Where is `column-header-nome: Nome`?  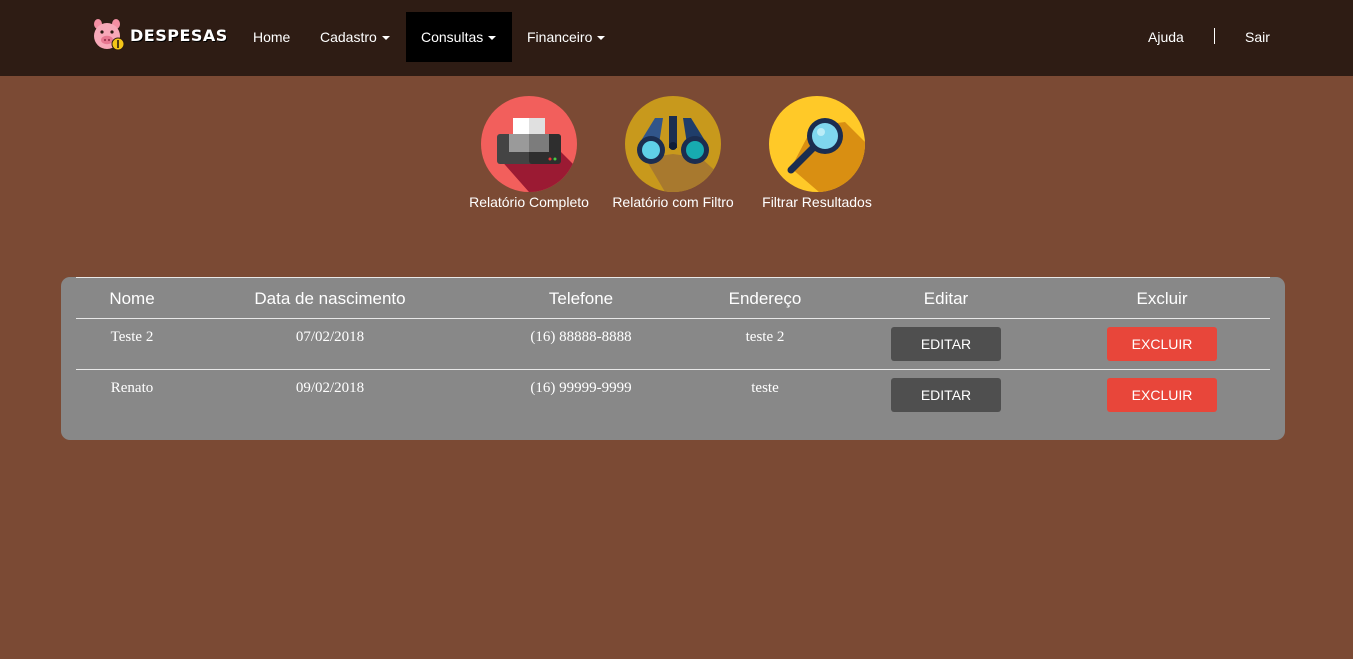 column-header-nome: Nome is located at coordinates (132, 298).